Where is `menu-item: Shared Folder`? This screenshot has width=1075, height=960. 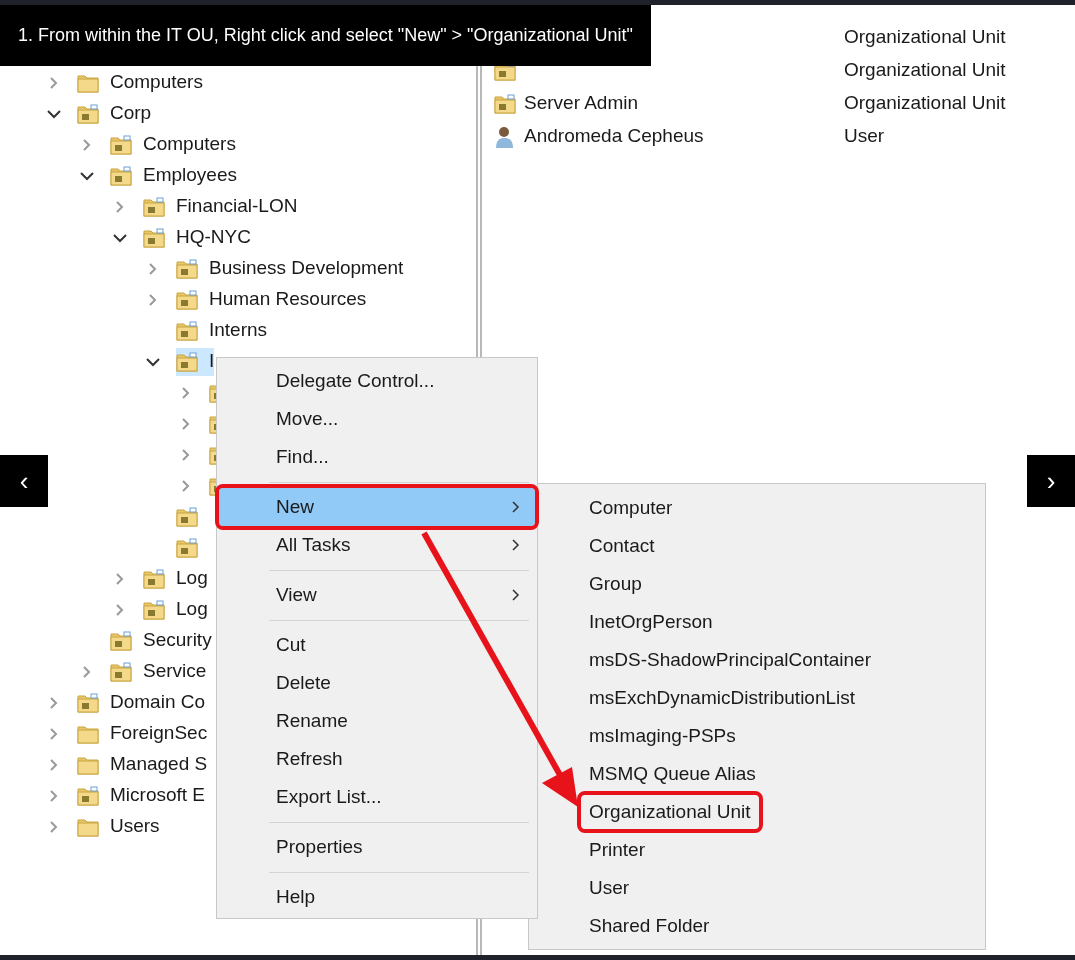 menu-item: Shared Folder is located at coordinates (649, 926).